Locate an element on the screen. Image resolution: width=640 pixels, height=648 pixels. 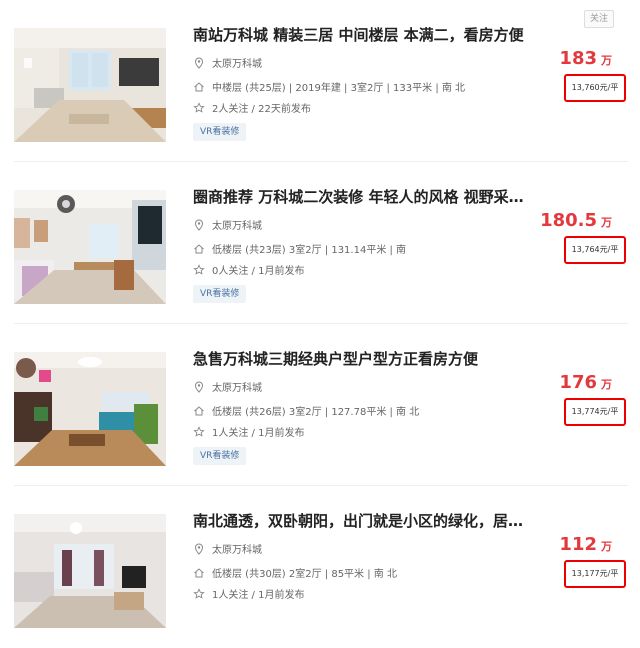
follow-info-row: 0人关注 / 1月前发布 is located at coordinates (248, 269).